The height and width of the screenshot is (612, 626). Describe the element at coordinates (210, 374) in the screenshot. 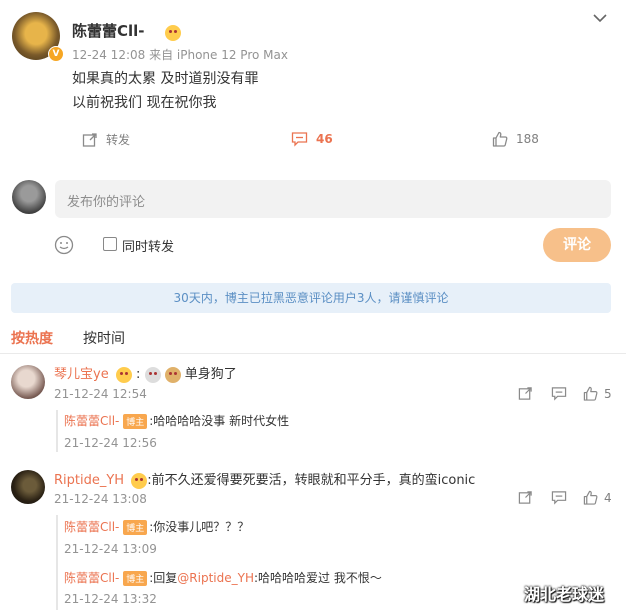

I see `comment-text: 单身狗了` at that location.